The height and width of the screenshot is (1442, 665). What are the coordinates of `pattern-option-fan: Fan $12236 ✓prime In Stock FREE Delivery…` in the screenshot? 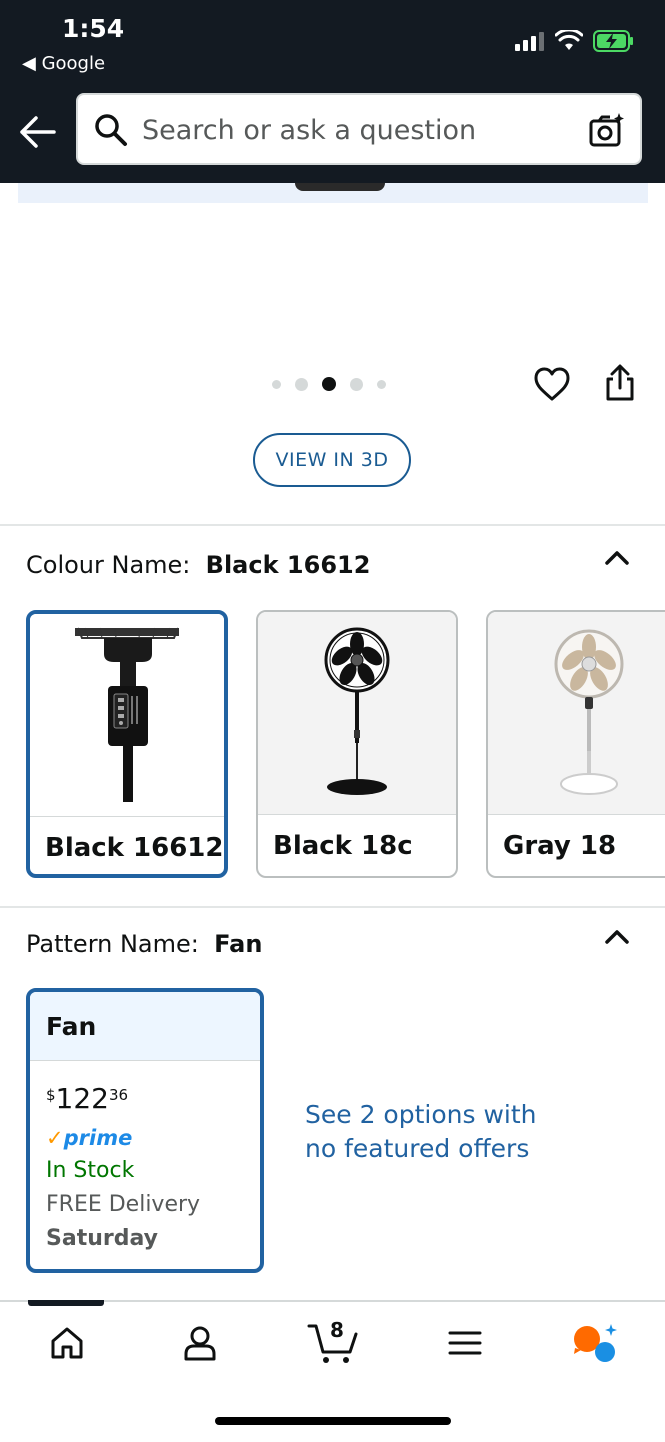 It's located at (145, 1130).